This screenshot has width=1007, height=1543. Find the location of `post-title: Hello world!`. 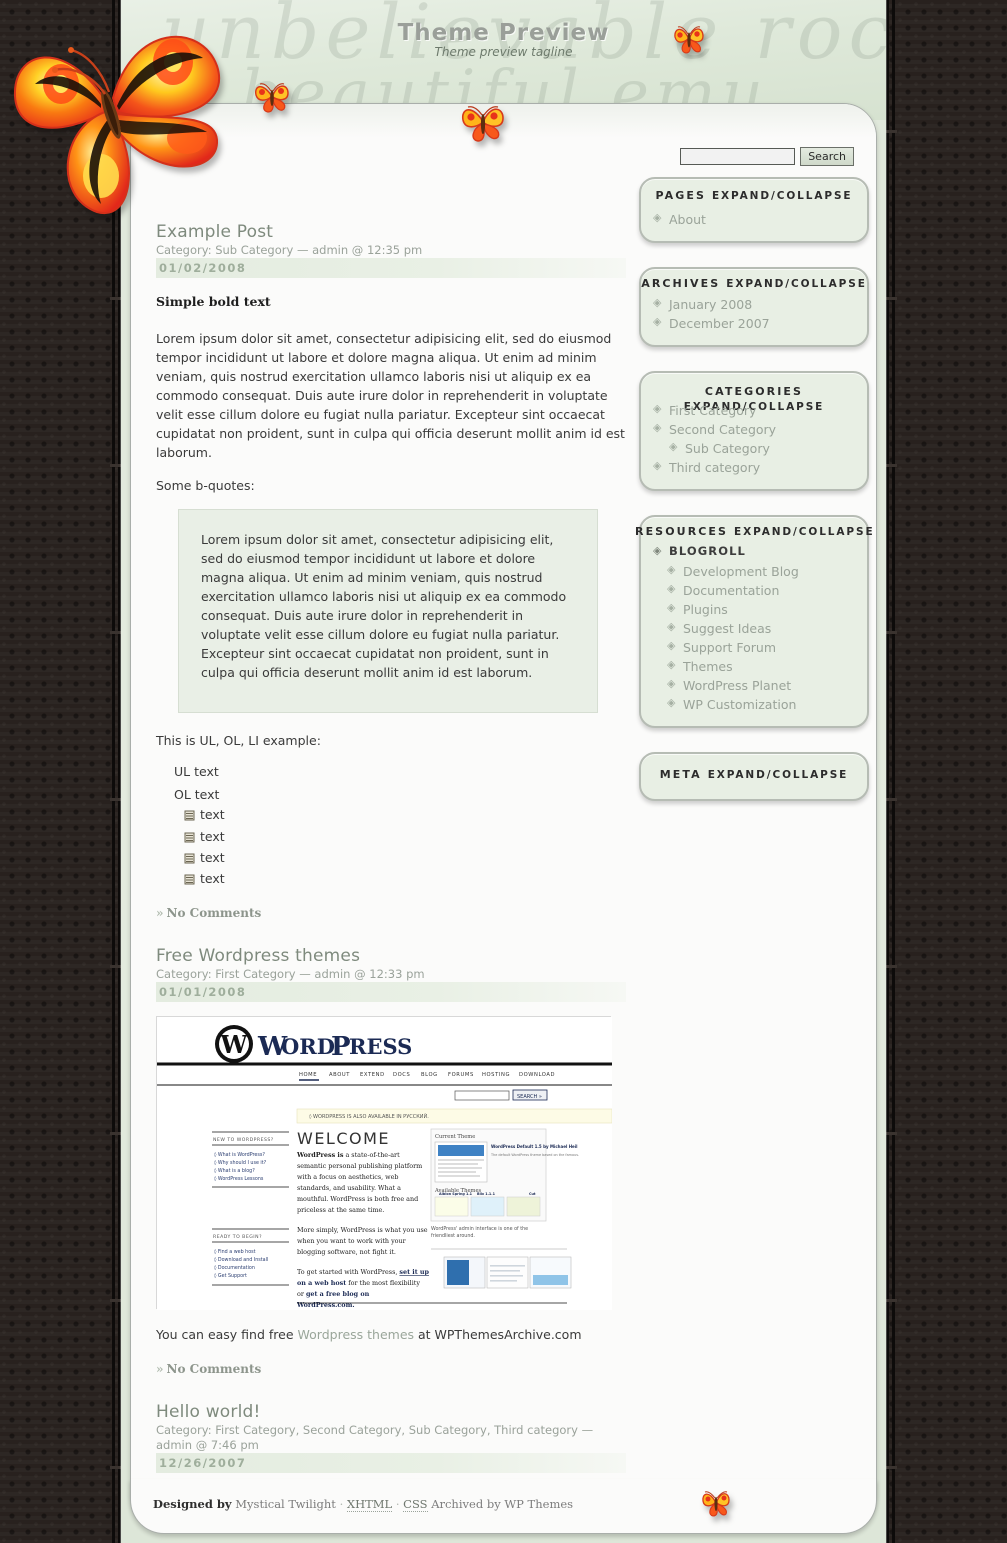

post-title: Hello world! is located at coordinates (391, 1412).